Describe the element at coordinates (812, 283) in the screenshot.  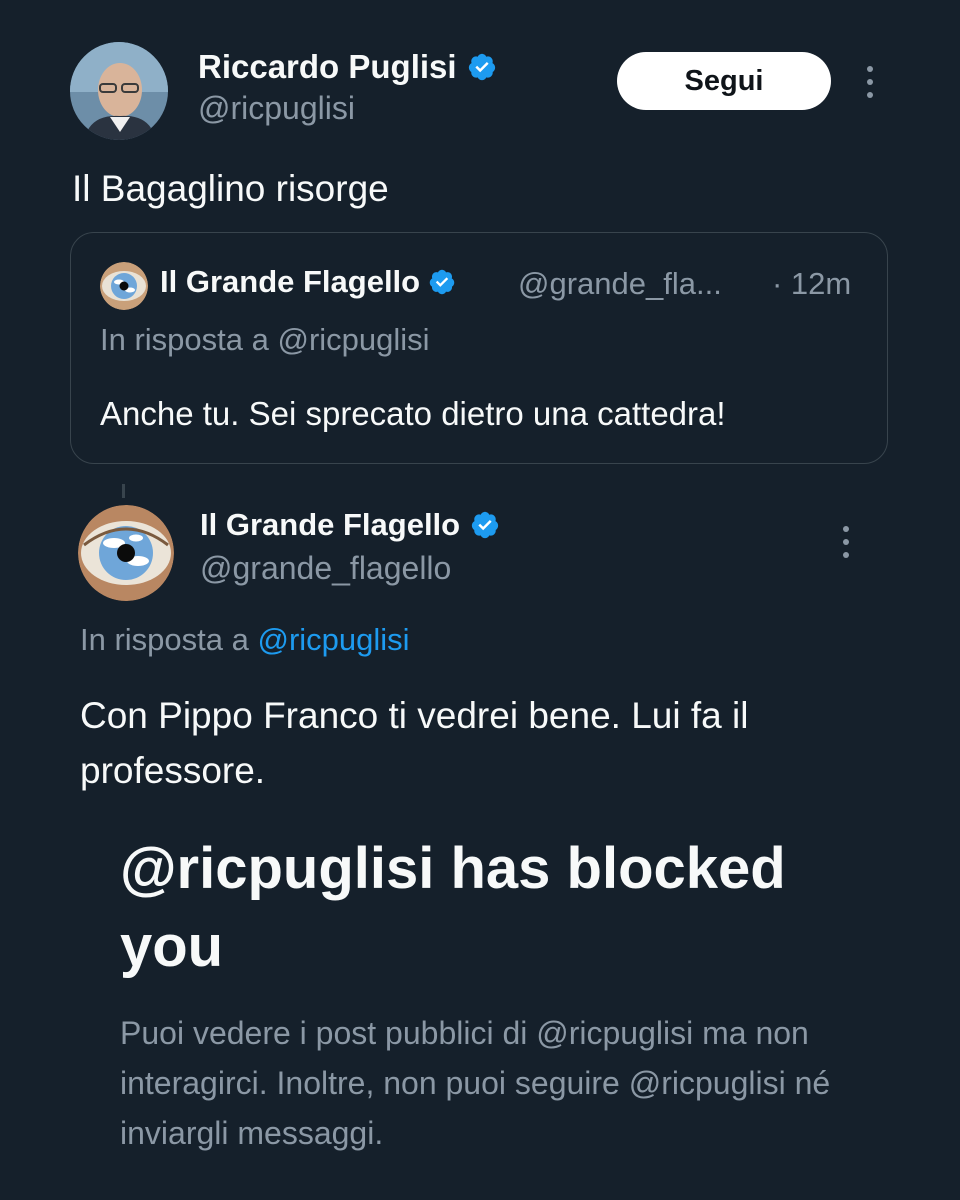
I see `quoted-tweet-time: · 12m` at that location.